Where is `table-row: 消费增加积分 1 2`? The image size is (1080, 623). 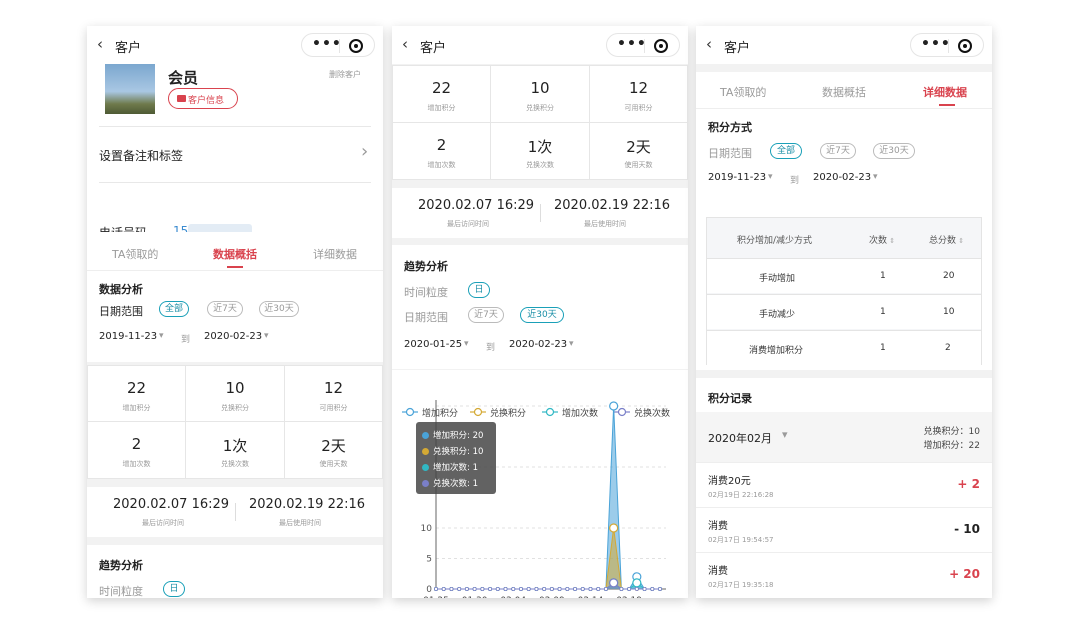
table-row: 消费增加积分 1 2 is located at coordinates (844, 347).